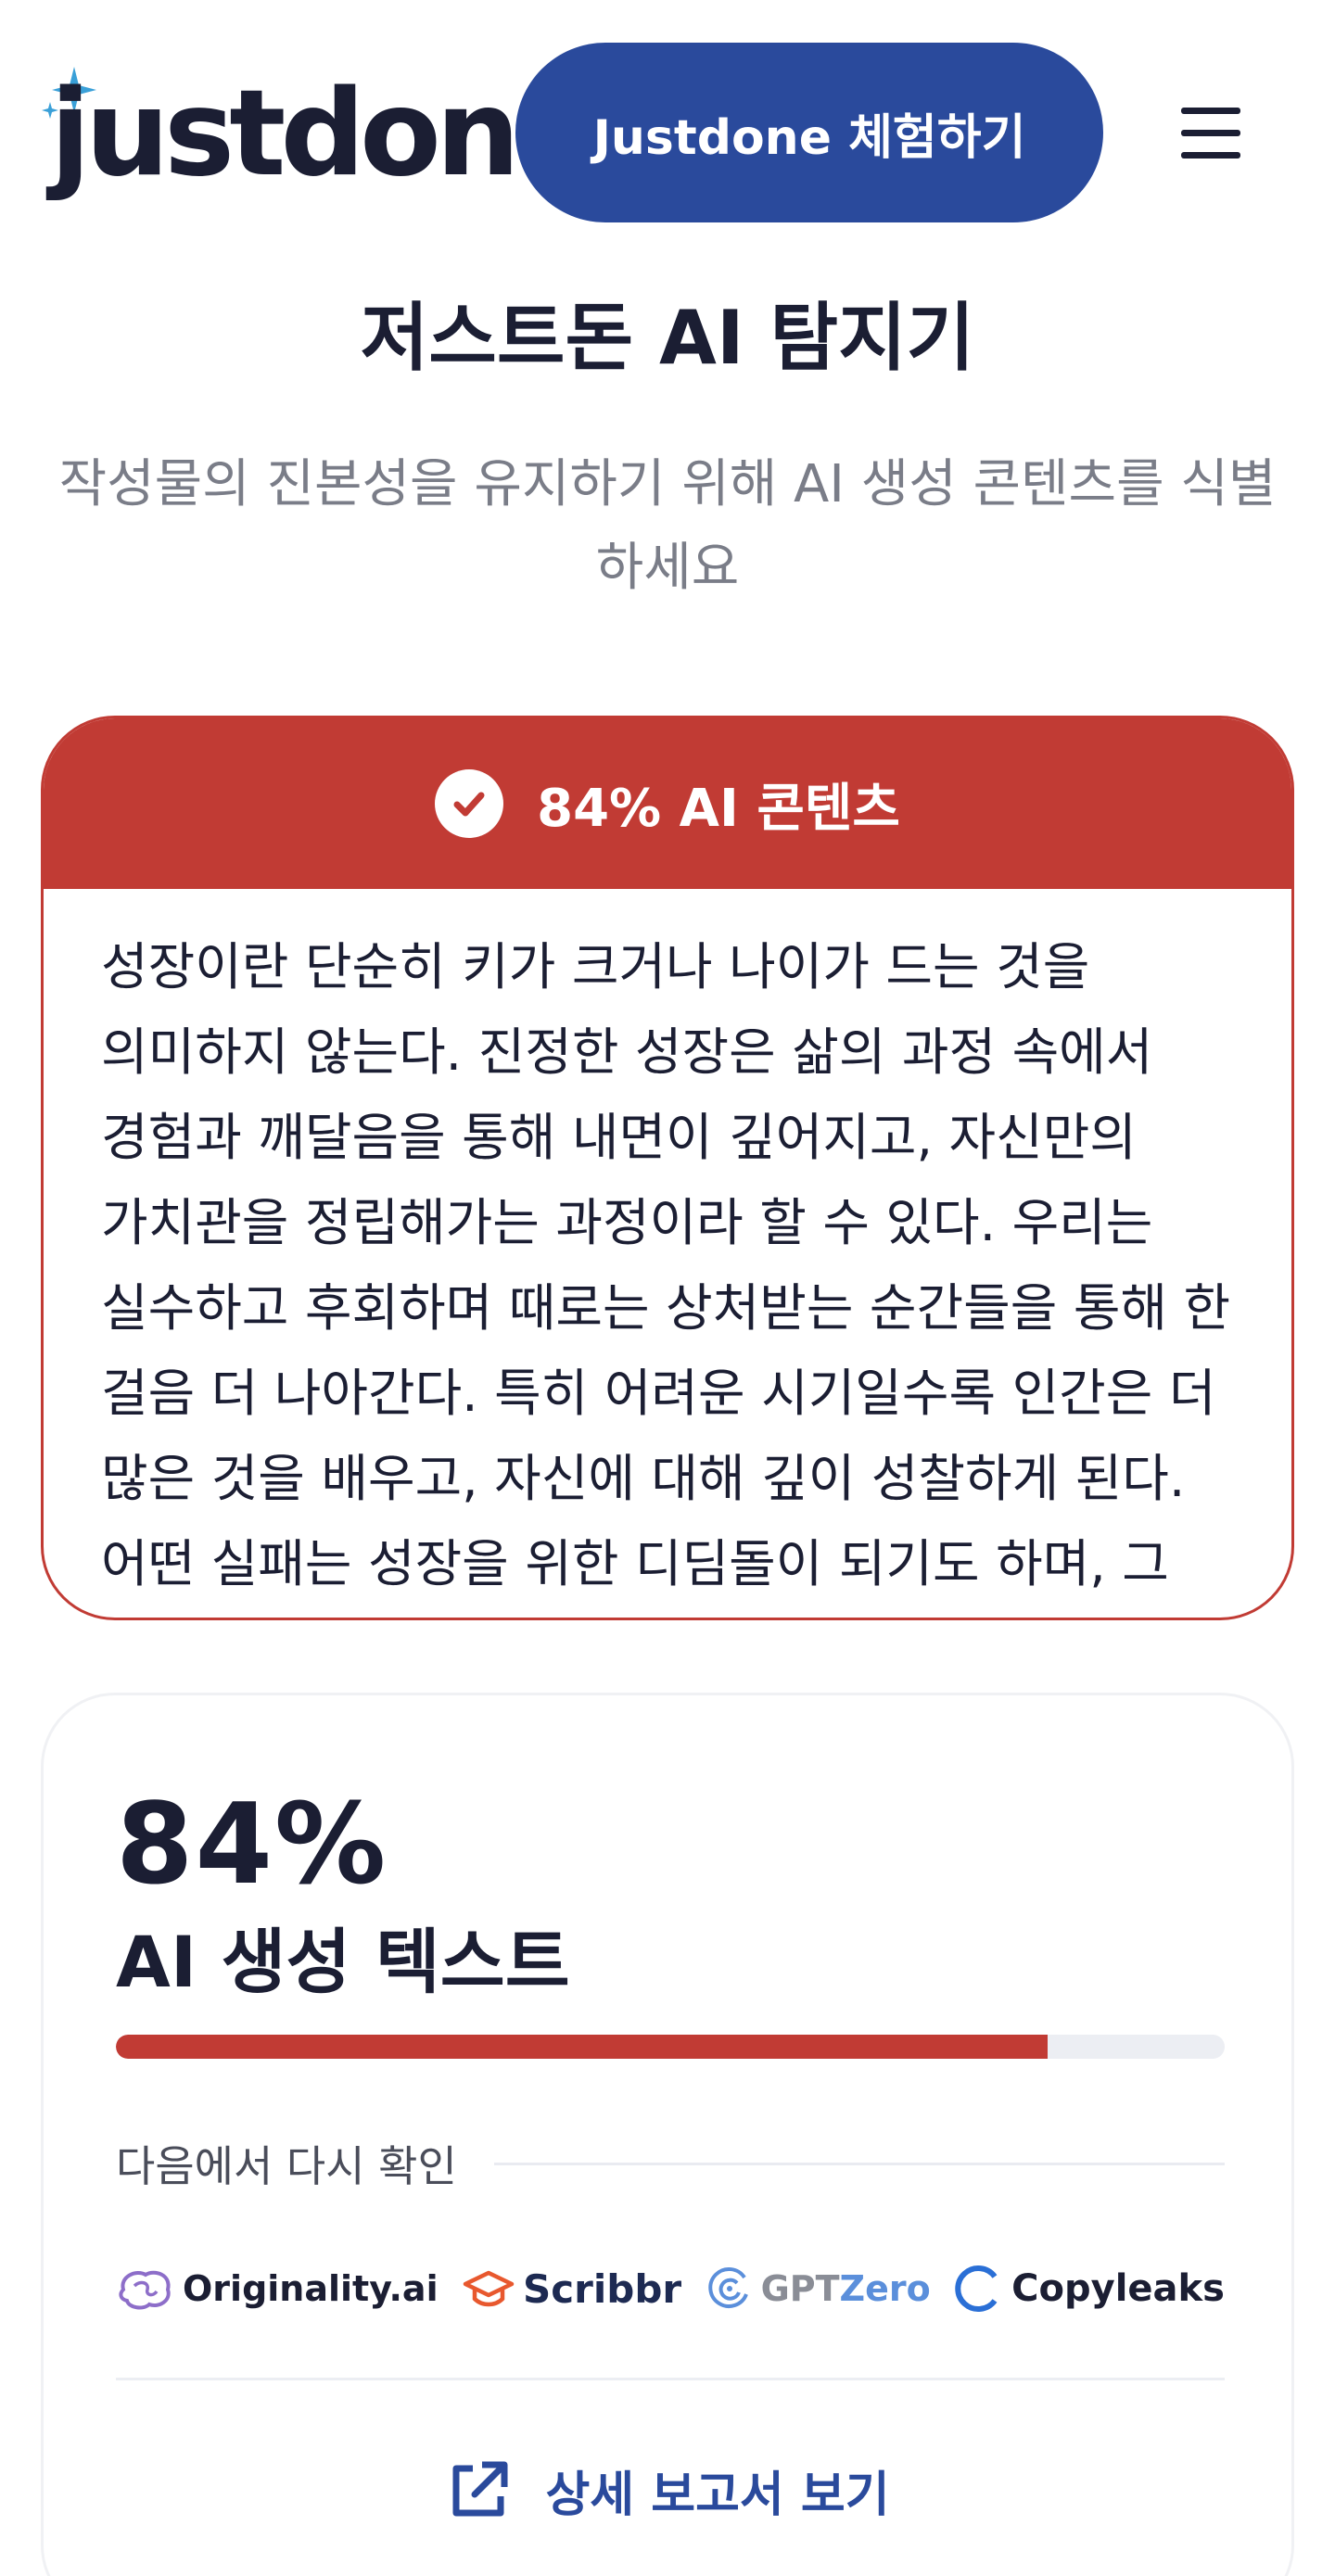  What do you see at coordinates (343, 1962) in the screenshot?
I see `ai-generated-label: AI 생성 텍스트` at bounding box center [343, 1962].